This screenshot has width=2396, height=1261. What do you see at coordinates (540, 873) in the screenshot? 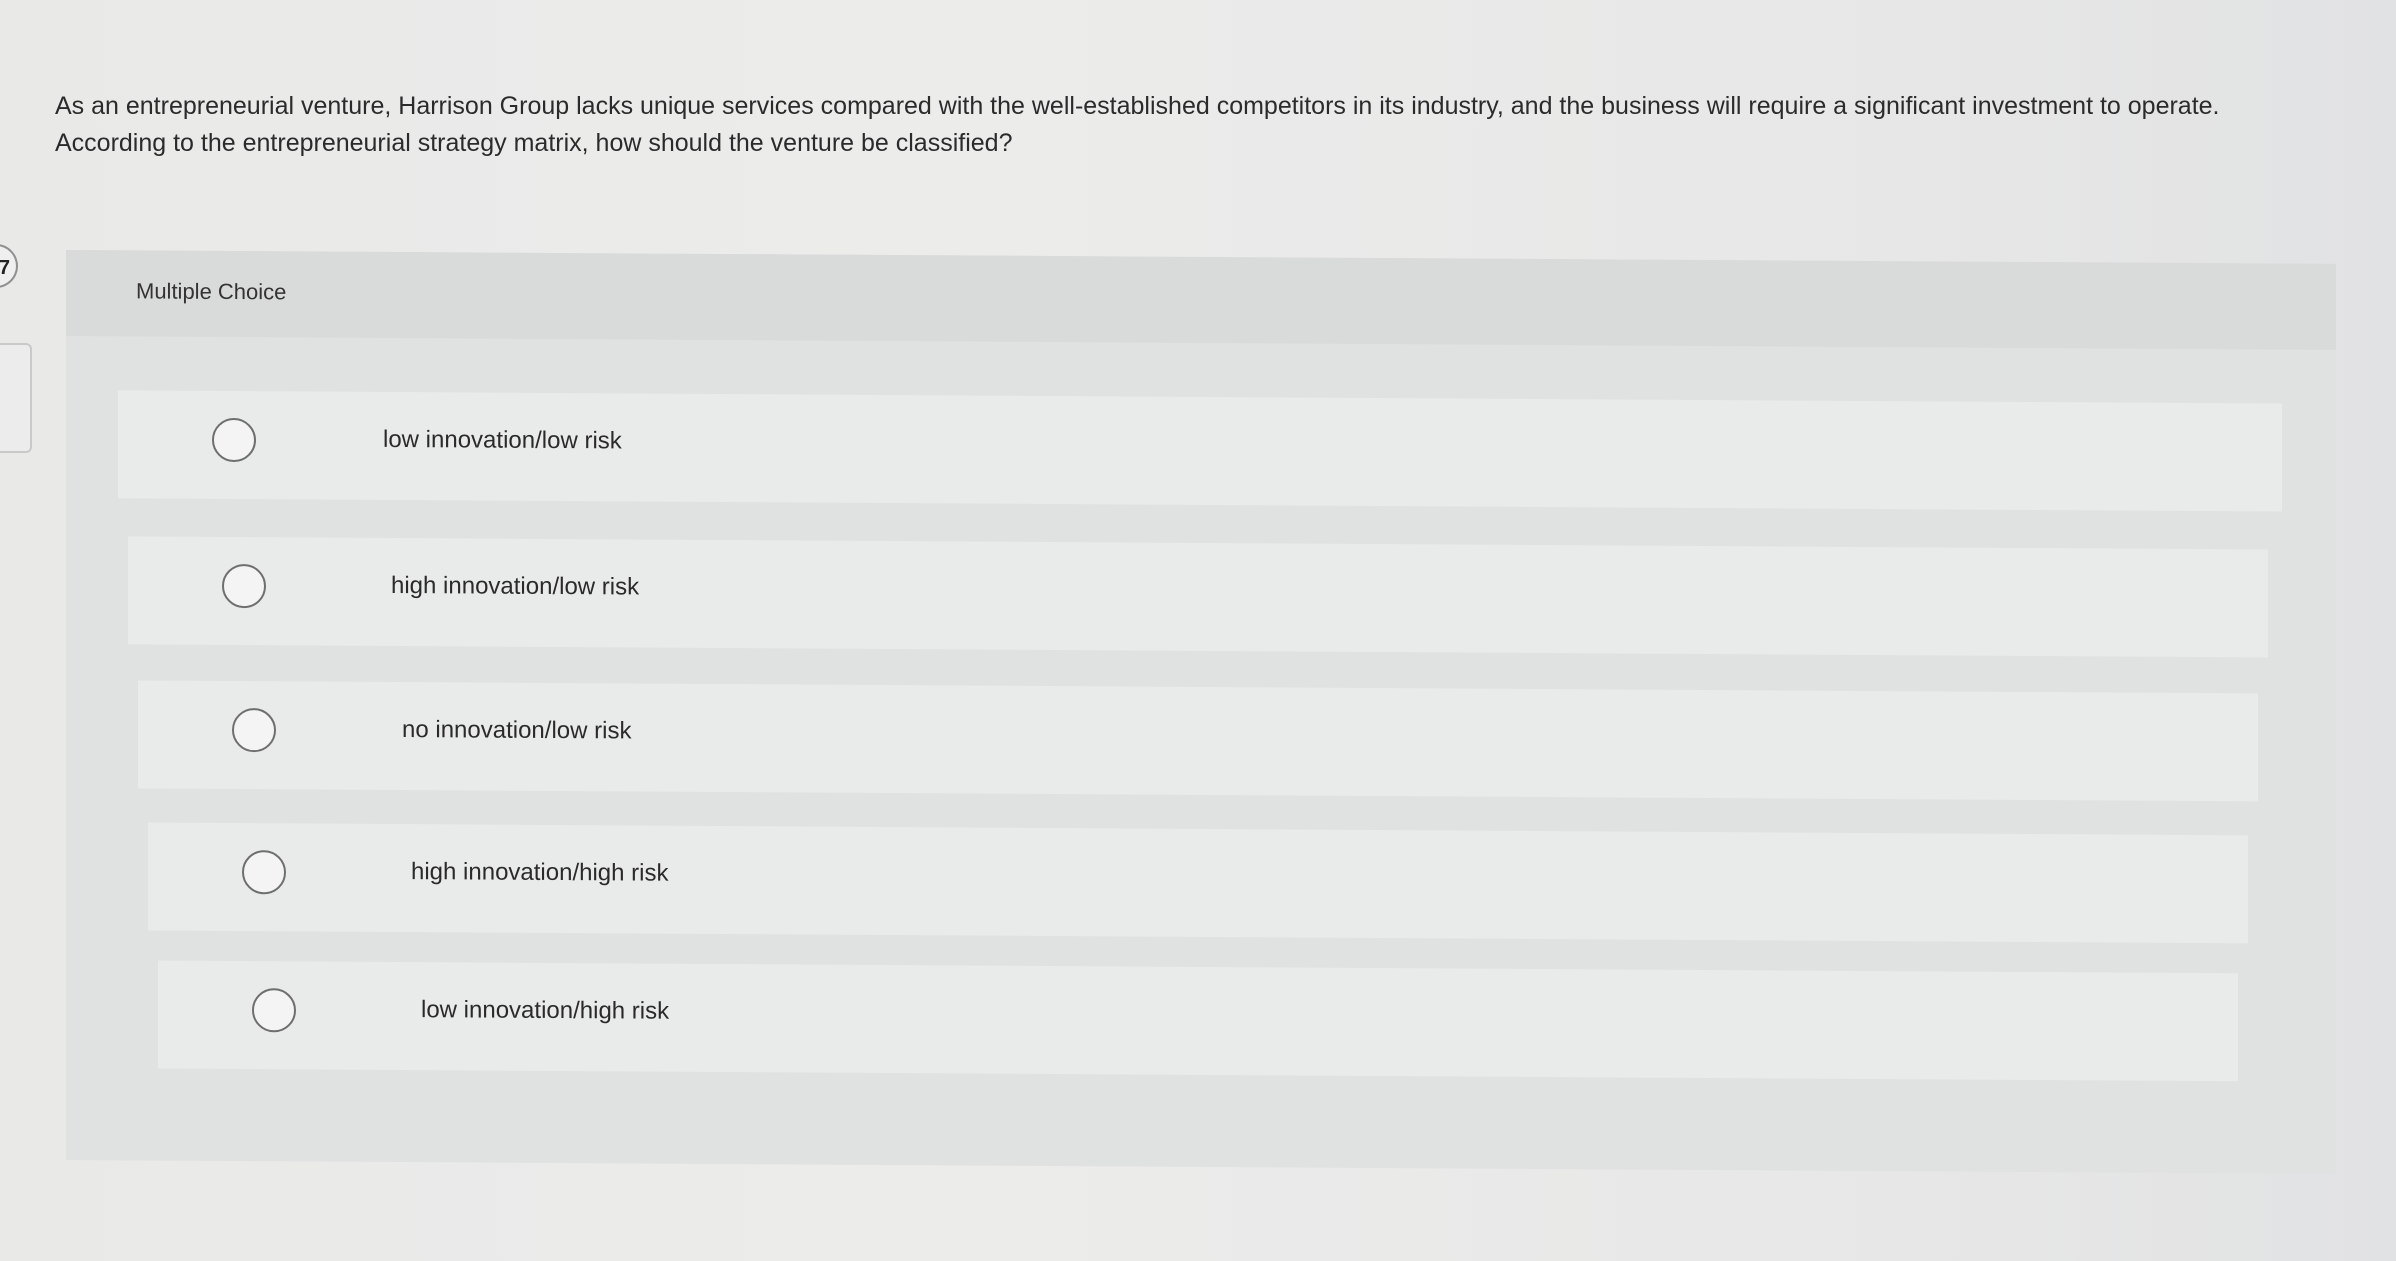
I see `choice-label: high innovation/high risk` at bounding box center [540, 873].